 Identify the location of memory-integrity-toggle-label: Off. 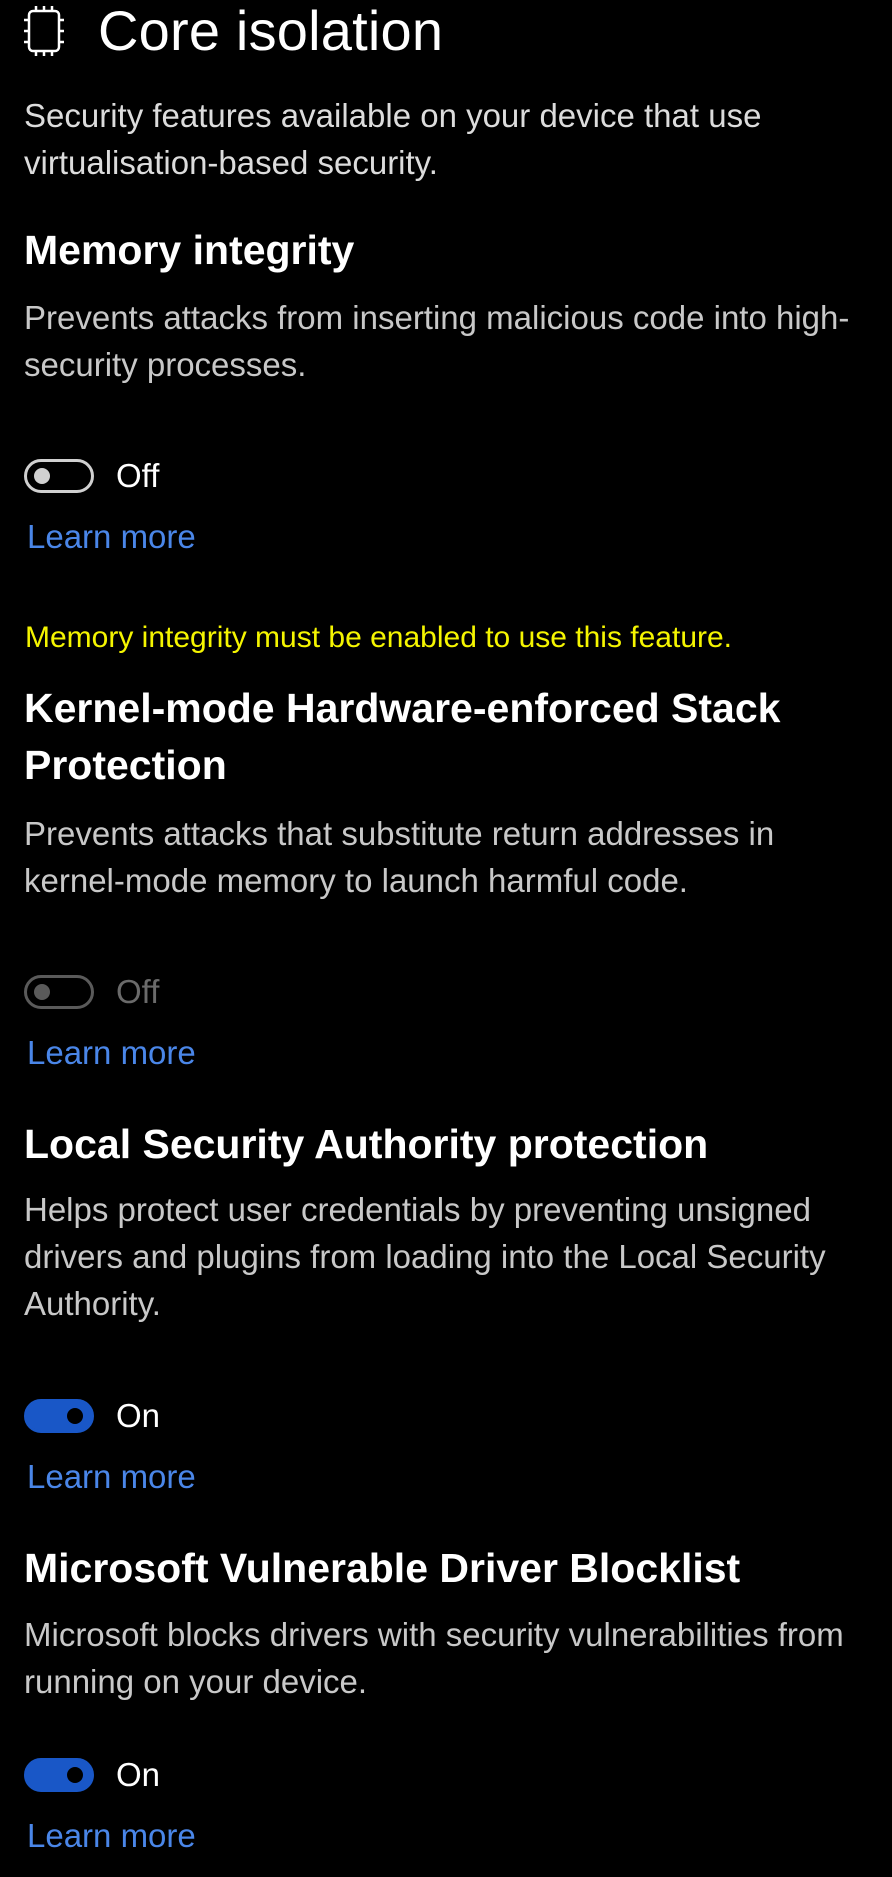
(138, 475).